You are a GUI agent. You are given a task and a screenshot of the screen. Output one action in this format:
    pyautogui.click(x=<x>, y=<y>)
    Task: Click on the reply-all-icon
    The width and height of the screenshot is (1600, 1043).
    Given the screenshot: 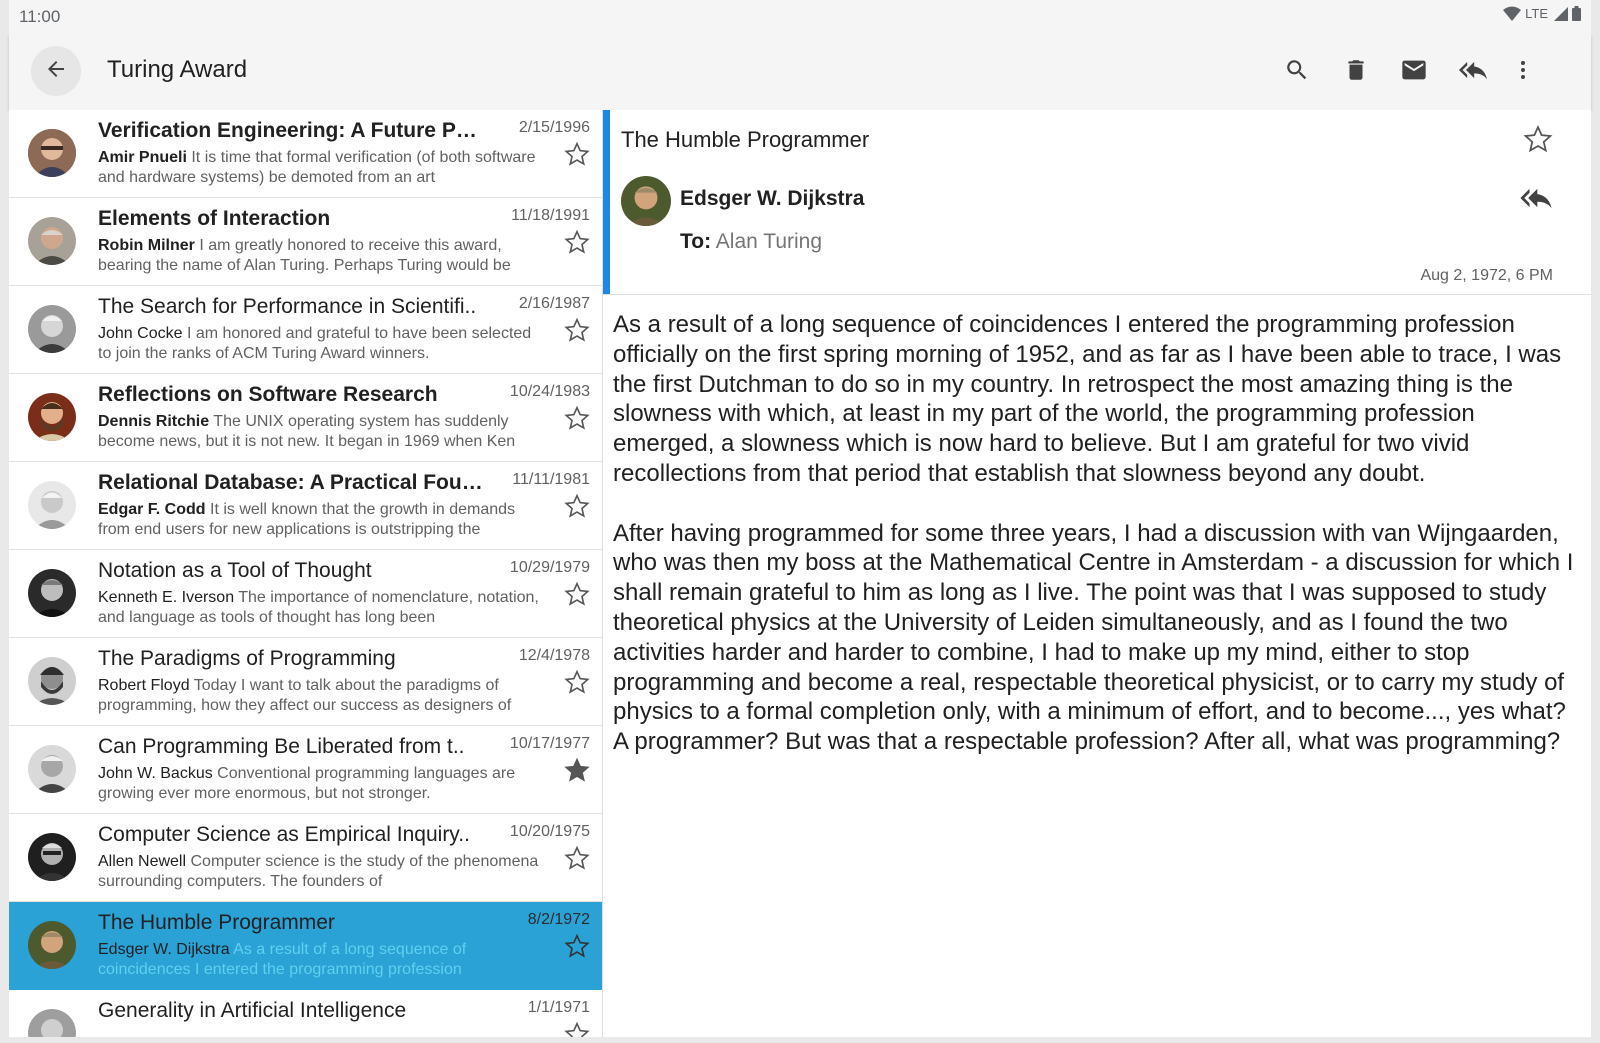 What is the action you would take?
    pyautogui.click(x=1536, y=198)
    